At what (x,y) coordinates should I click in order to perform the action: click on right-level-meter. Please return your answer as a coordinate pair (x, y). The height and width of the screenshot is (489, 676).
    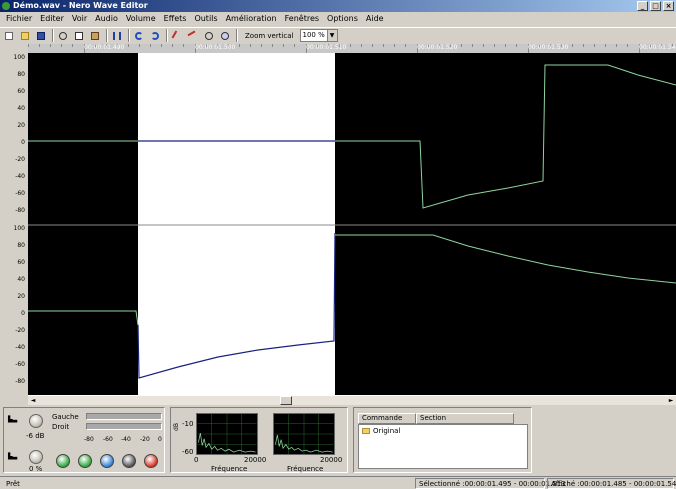
    Looking at the image, I should click on (124, 426).